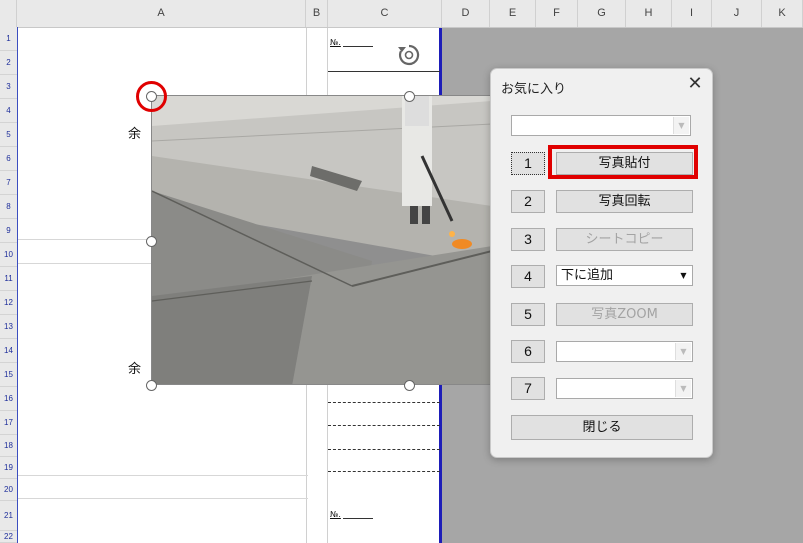 This screenshot has width=803, height=543. Describe the element at coordinates (528, 314) in the screenshot. I see `number-button-5: 5` at that location.